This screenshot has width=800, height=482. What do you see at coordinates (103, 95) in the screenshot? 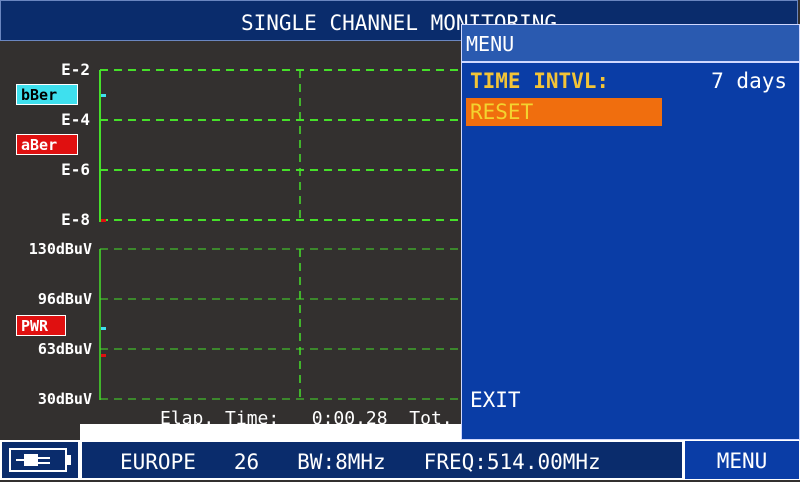
I see `bber-trace-point` at bounding box center [103, 95].